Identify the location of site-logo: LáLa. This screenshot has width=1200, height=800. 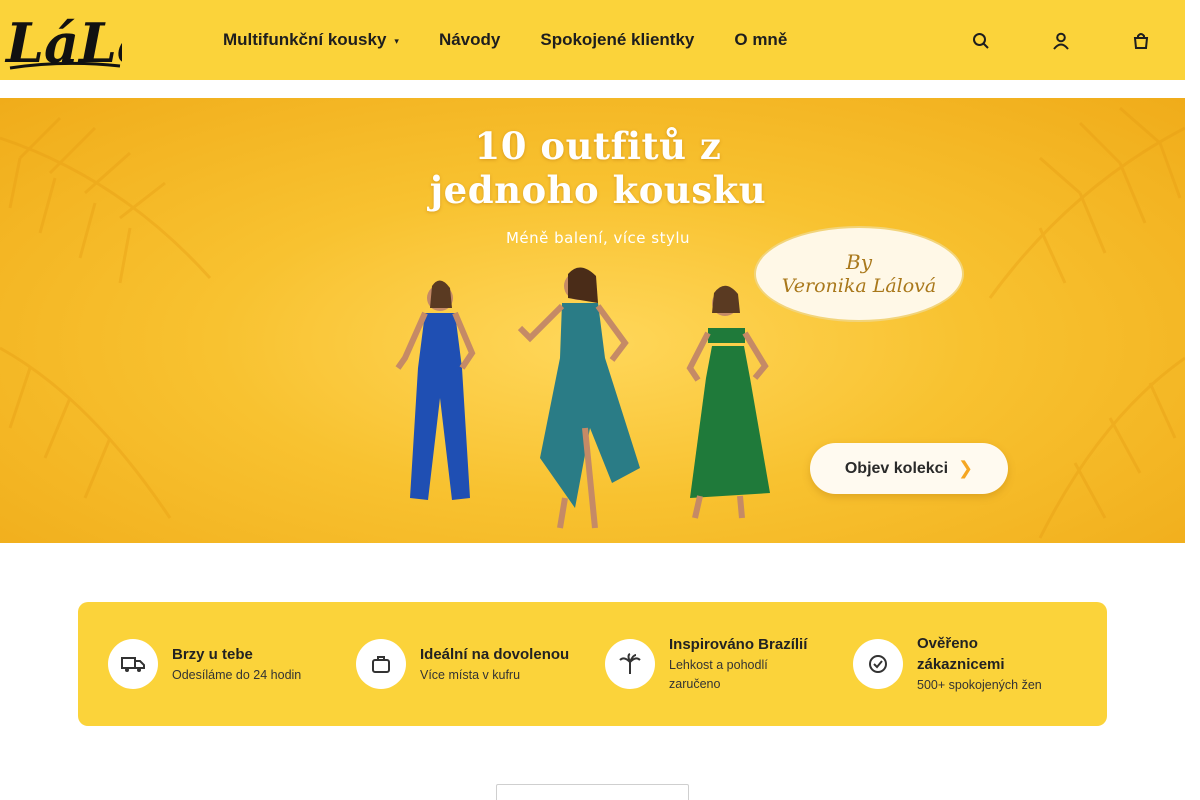
(78, 41).